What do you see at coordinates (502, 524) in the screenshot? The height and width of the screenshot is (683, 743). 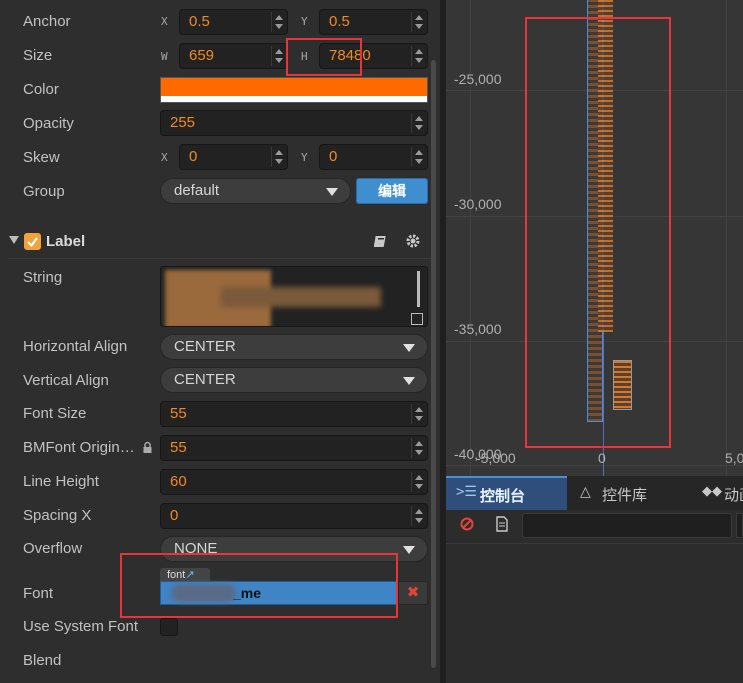 I see `log-file-icon` at bounding box center [502, 524].